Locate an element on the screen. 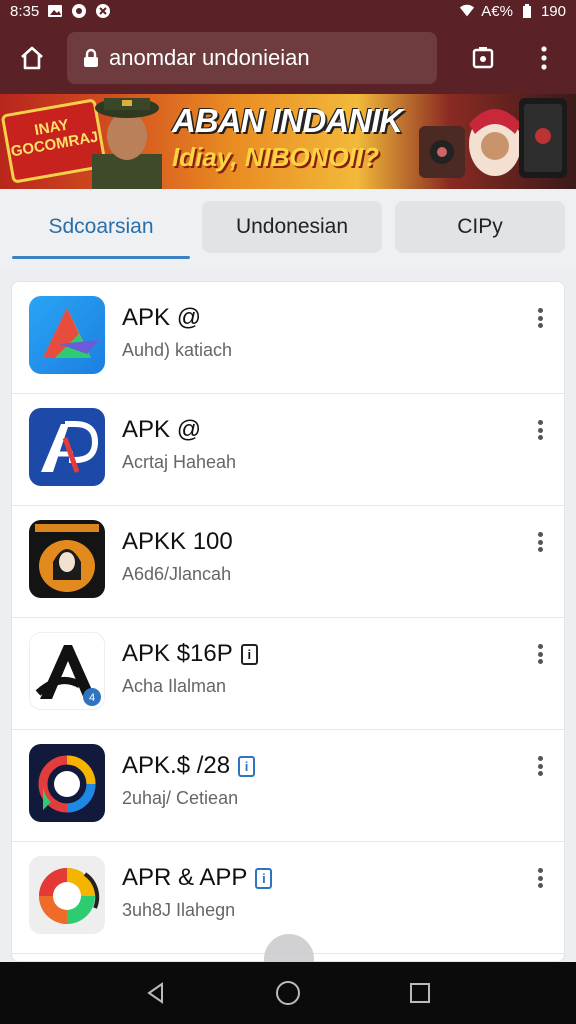  tab-sdcoarsian: Sdcoarsian is located at coordinates (101, 227).